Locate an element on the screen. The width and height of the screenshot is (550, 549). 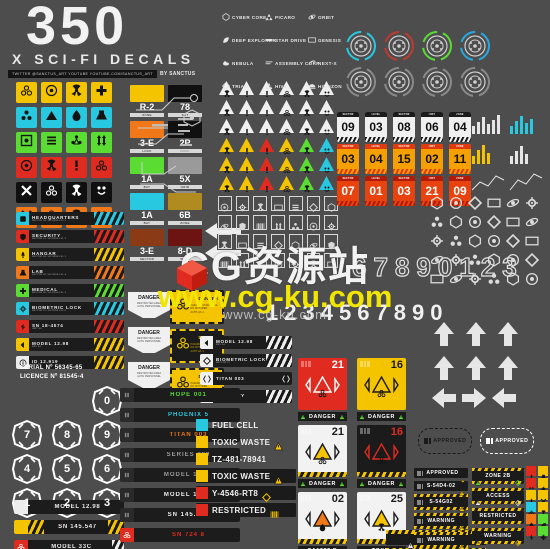
counter-card: UNIT 06 is located at coordinates (432, 127).